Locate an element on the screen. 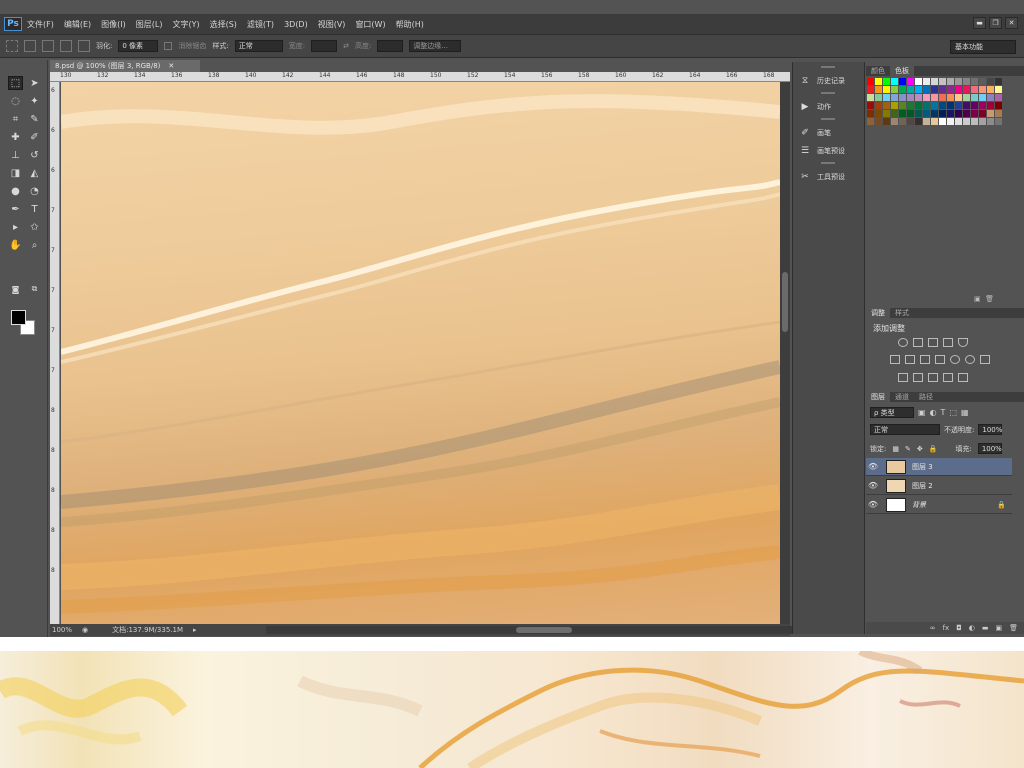 The width and height of the screenshot is (1024, 768). new-adjustment-icon: ◐ is located at coordinates (972, 628).